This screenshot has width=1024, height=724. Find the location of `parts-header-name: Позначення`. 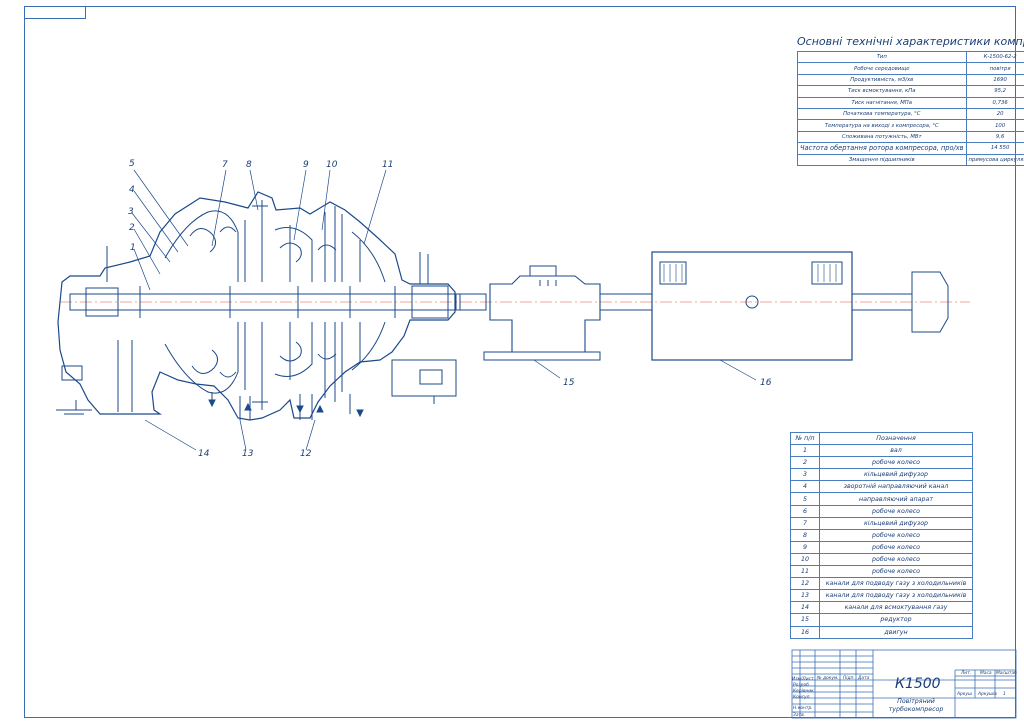

parts-header-name: Позначення is located at coordinates (896, 438).